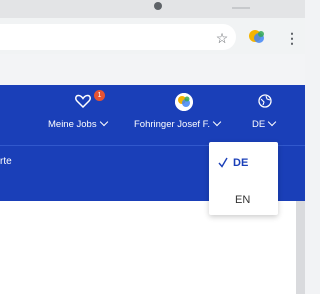  I want to click on minimize-icon, so click(241, 8).